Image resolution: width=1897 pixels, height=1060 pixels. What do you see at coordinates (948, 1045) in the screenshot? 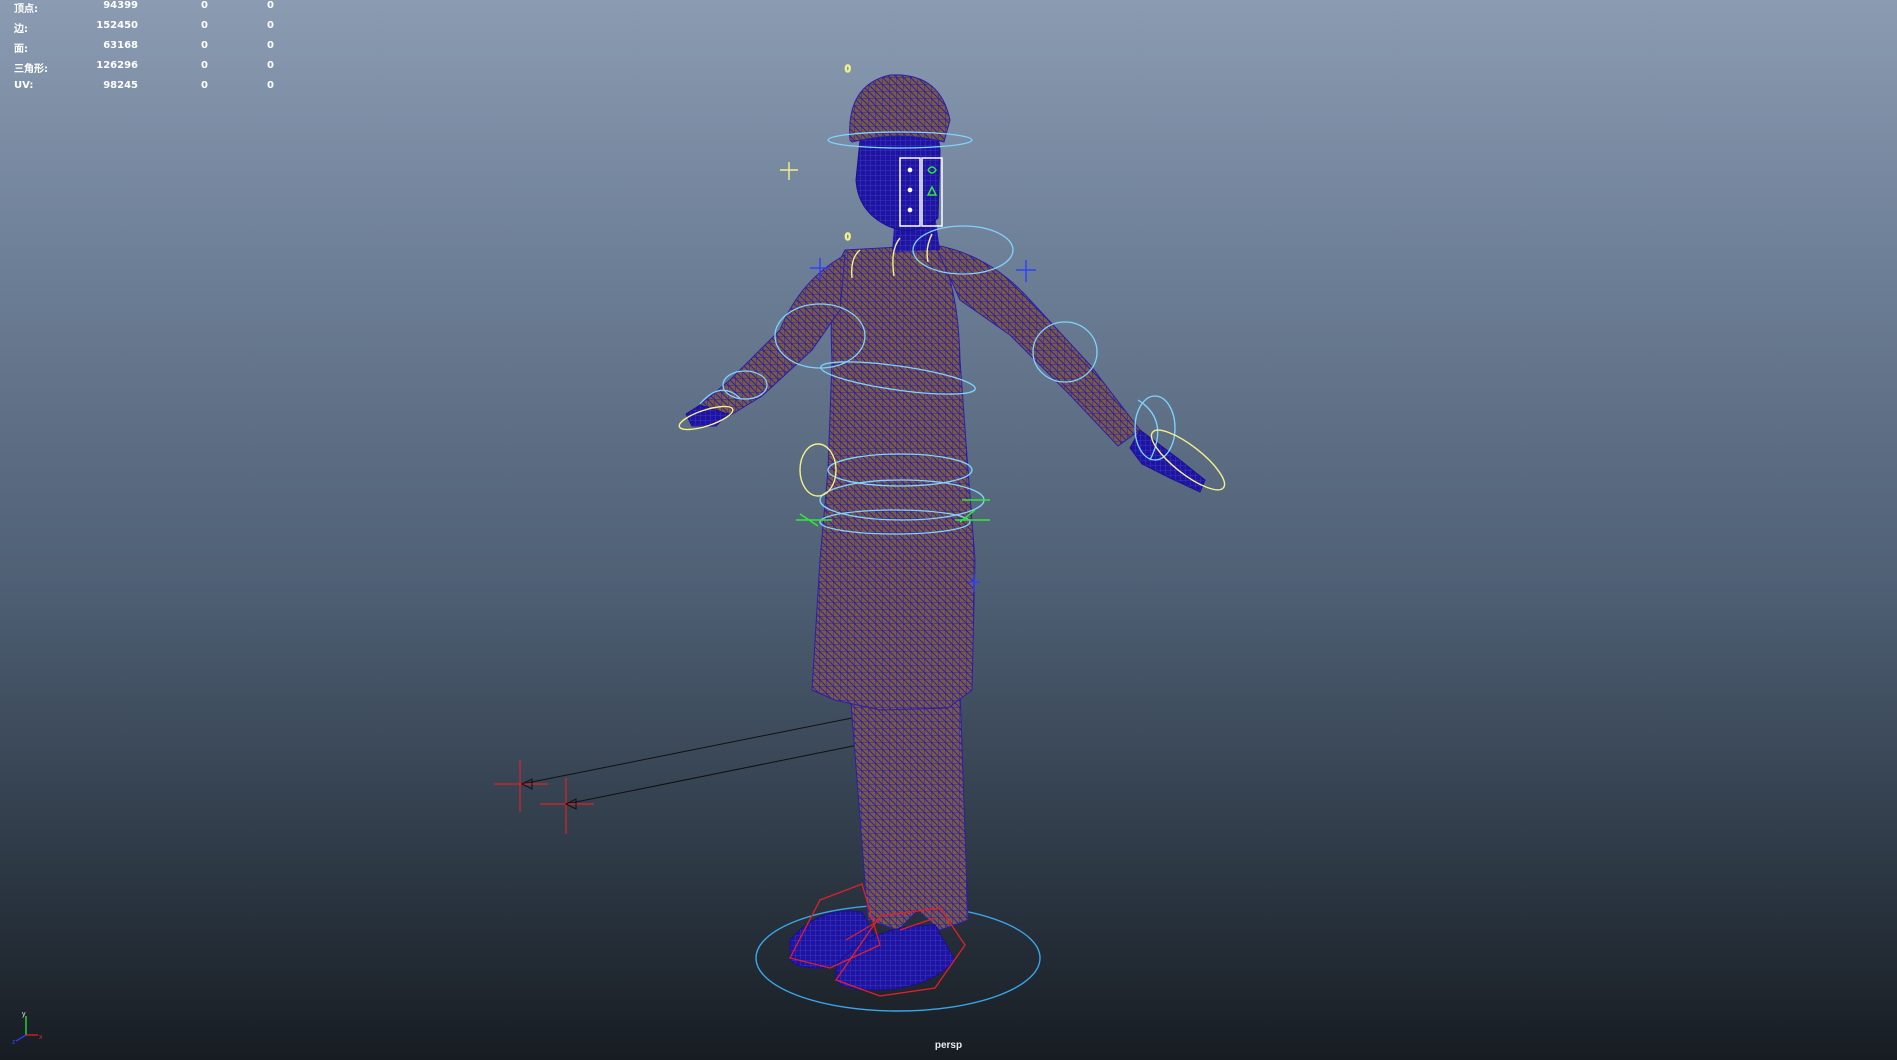
I see `camera-name-label: persp` at bounding box center [948, 1045].